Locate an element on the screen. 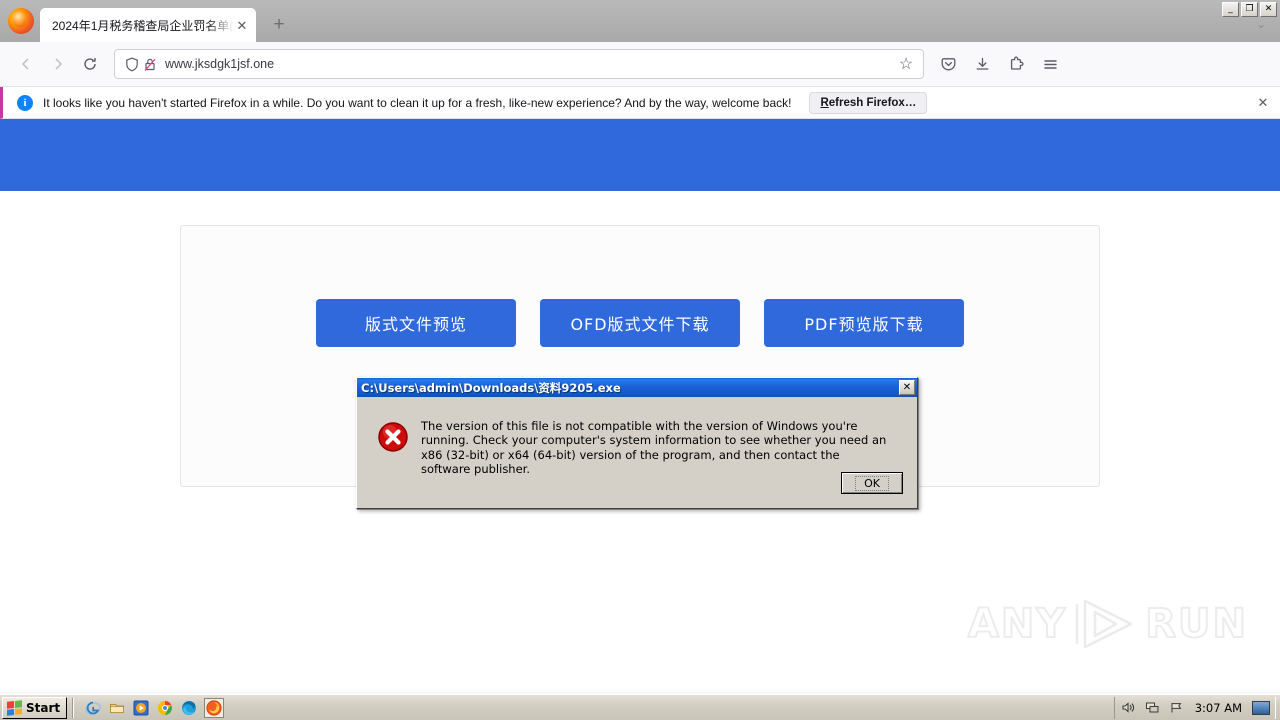  minimize-button: _ is located at coordinates (1230, 9).